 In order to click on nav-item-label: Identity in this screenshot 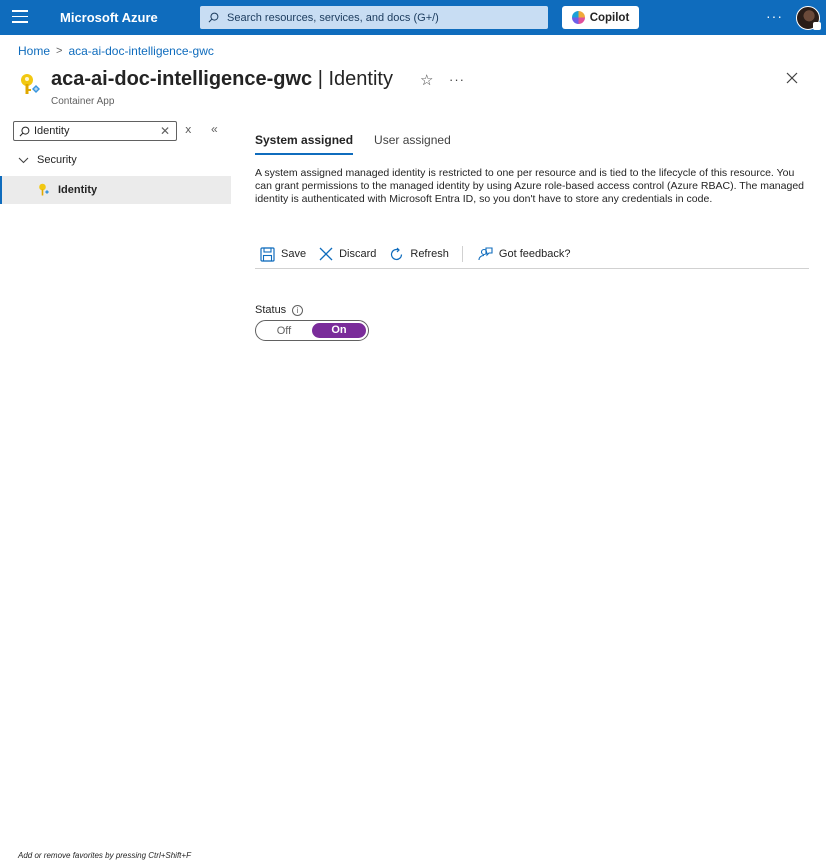, I will do `click(78, 190)`.